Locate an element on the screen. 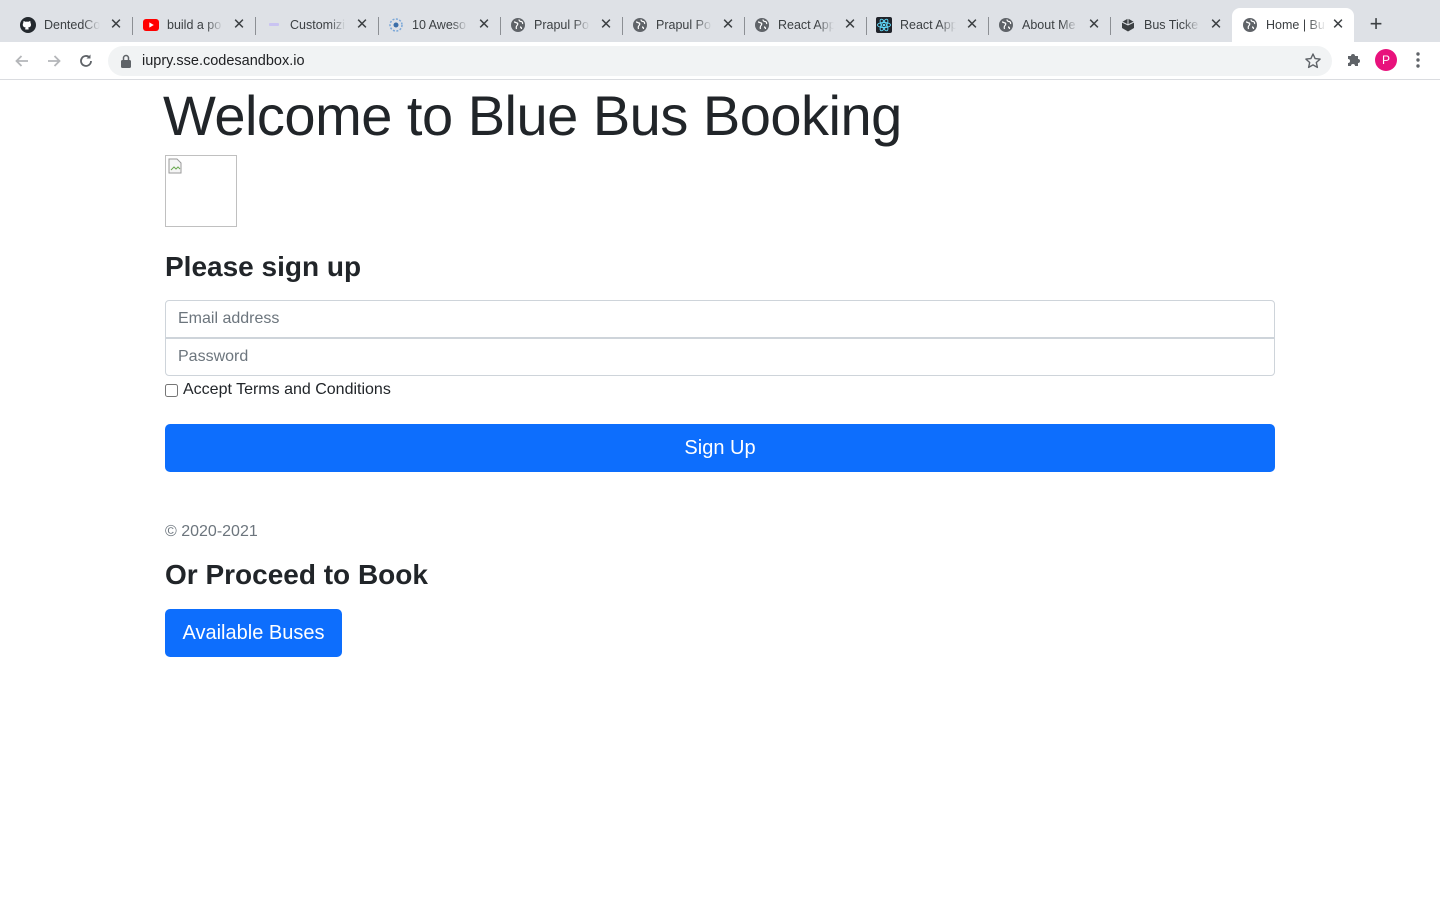 The height and width of the screenshot is (900, 1440). tab-title: About Me is located at coordinates (1049, 25).